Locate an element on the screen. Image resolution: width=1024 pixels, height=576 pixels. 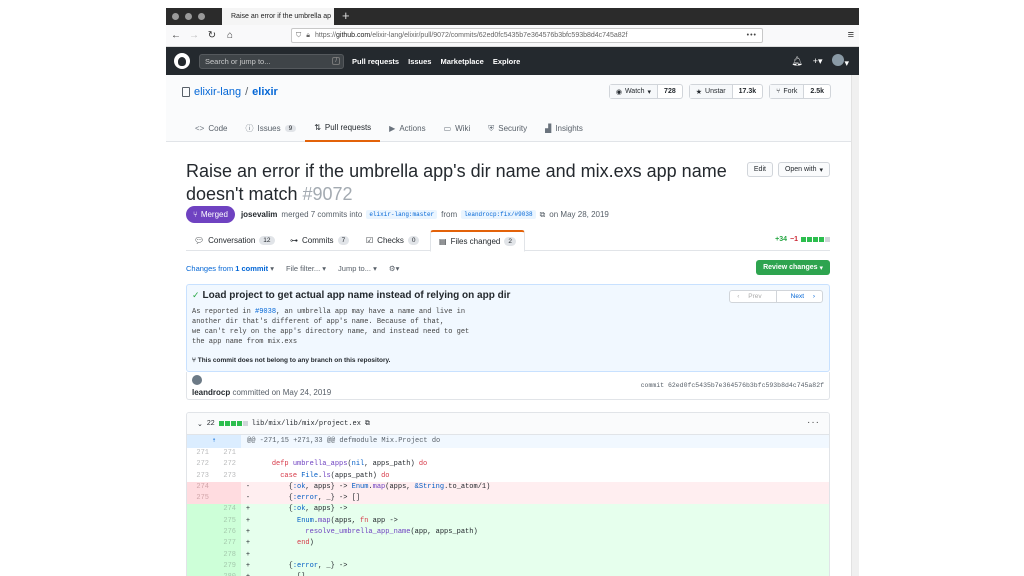
avatar is located at coordinates (197, 380).